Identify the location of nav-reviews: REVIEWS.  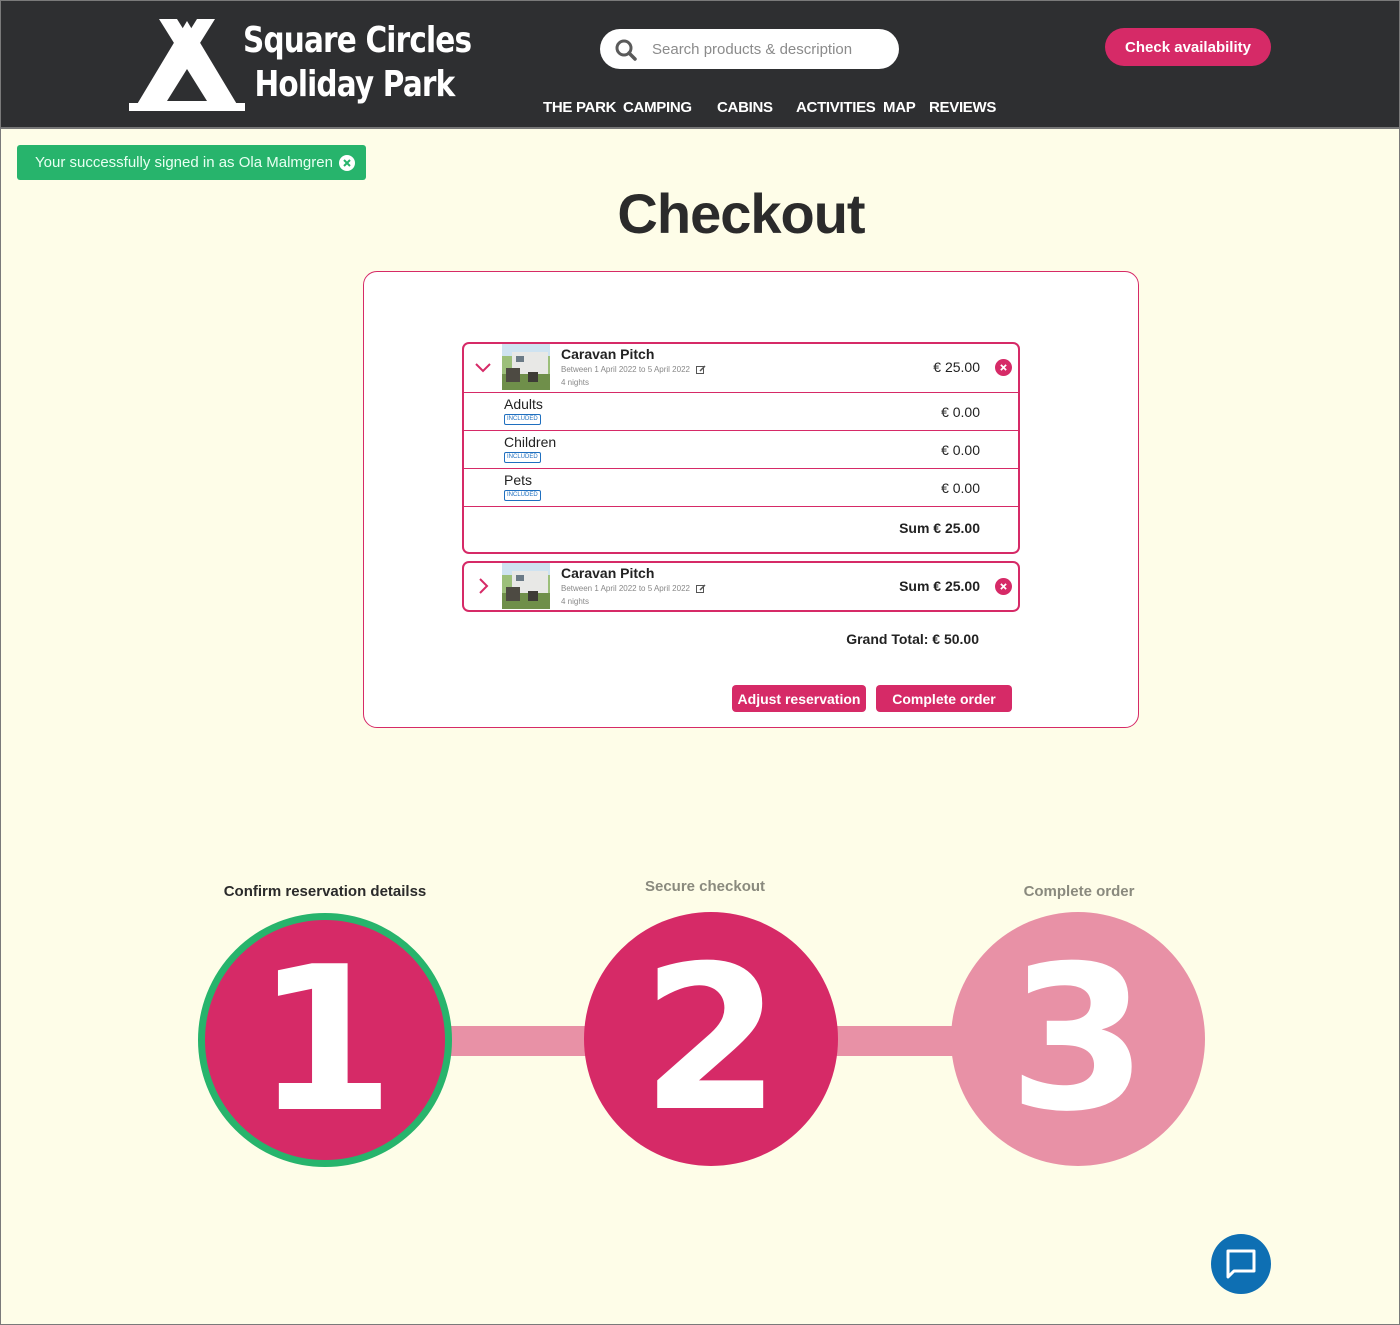
(962, 107).